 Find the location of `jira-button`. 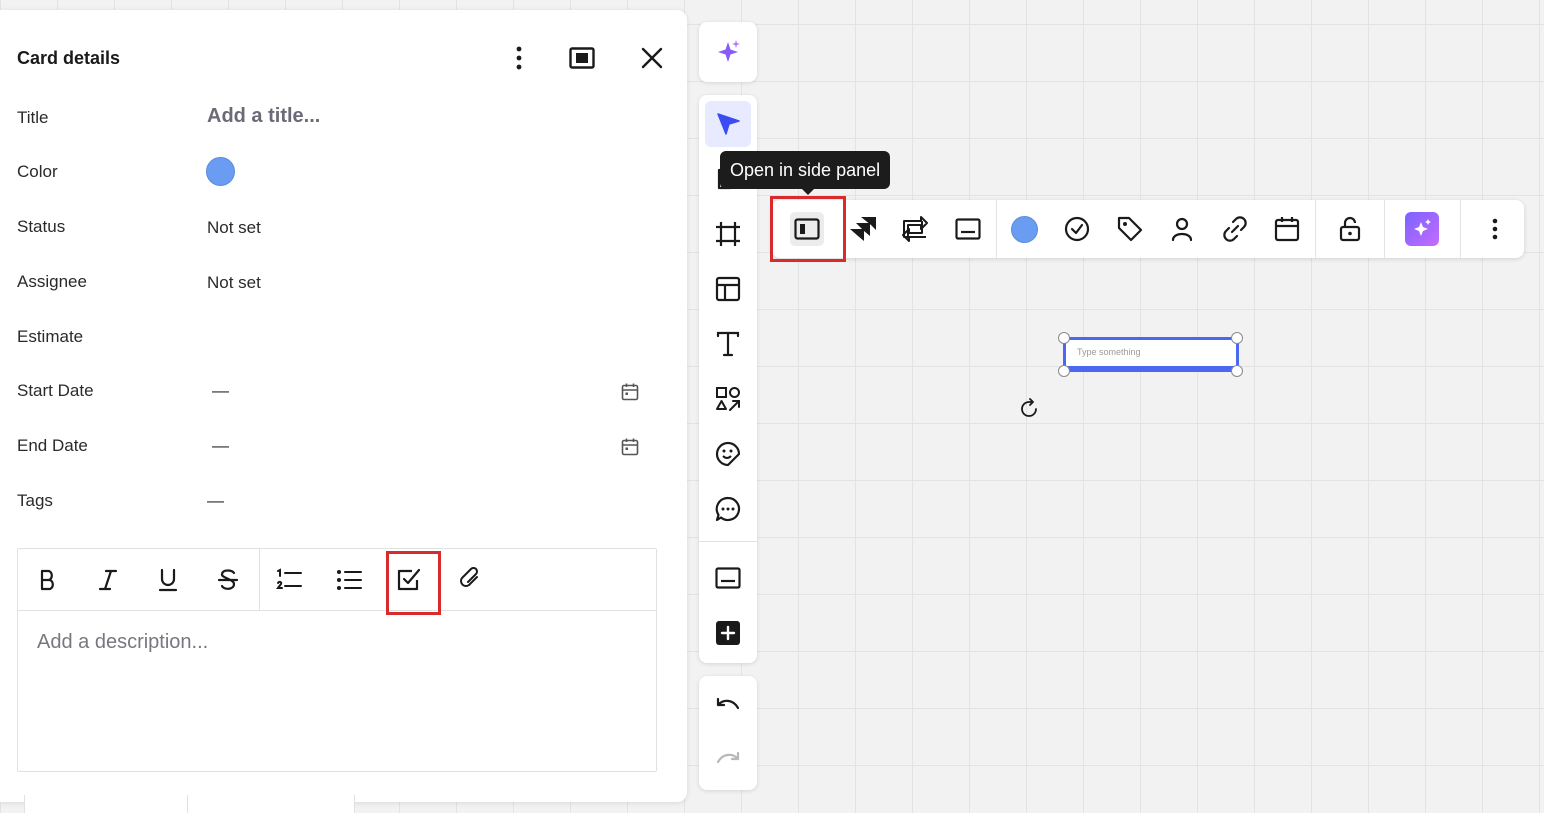

jira-button is located at coordinates (863, 229).